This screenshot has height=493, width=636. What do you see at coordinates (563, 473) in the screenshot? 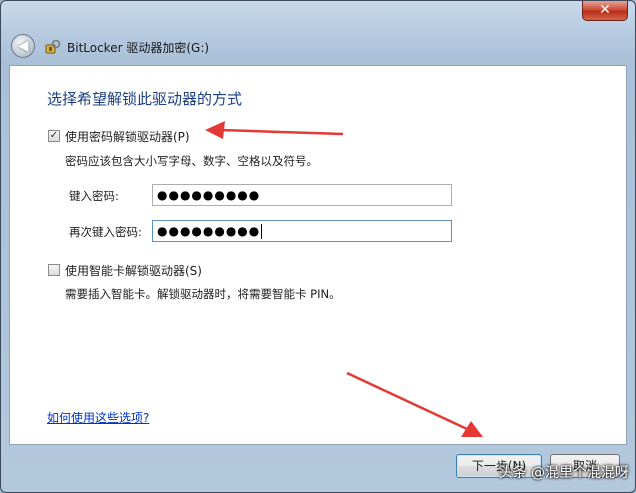
I see `watermark: 头条 @混里个混混呀` at bounding box center [563, 473].